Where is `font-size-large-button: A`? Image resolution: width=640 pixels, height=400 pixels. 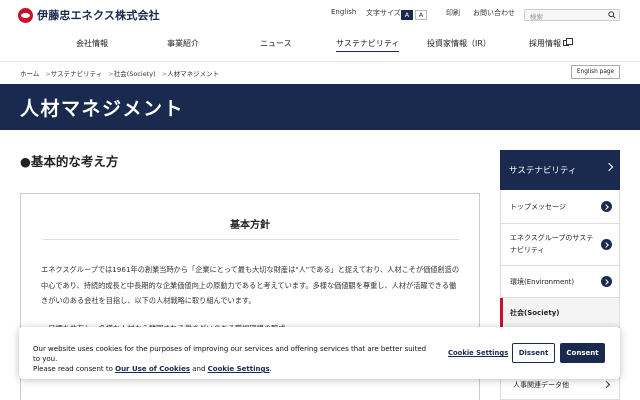
font-size-large-button: A is located at coordinates (407, 15).